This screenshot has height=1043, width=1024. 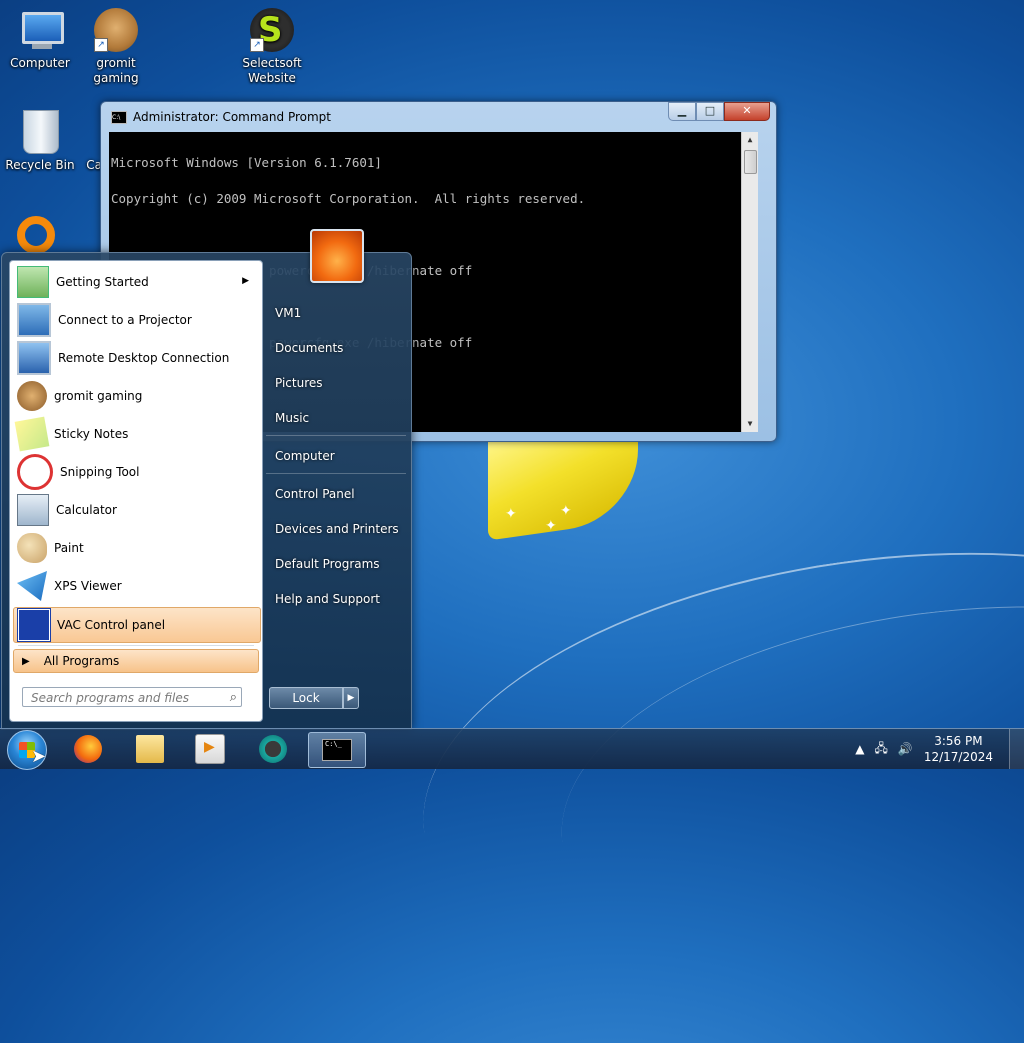 I want to click on getting-started-icon, so click(x=33, y=282).